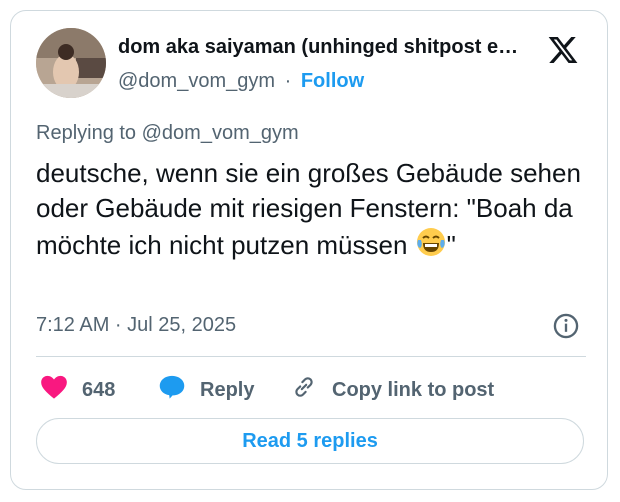 This screenshot has width=620, height=502. Describe the element at coordinates (451, 245) in the screenshot. I see `tweet-body-end: "` at that location.